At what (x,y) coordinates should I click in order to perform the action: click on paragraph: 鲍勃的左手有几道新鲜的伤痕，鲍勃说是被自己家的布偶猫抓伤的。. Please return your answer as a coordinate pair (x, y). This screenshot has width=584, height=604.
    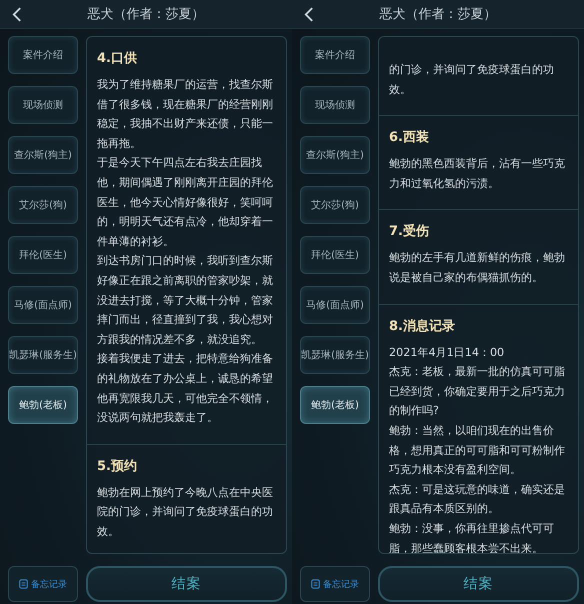
    Looking at the image, I should click on (477, 268).